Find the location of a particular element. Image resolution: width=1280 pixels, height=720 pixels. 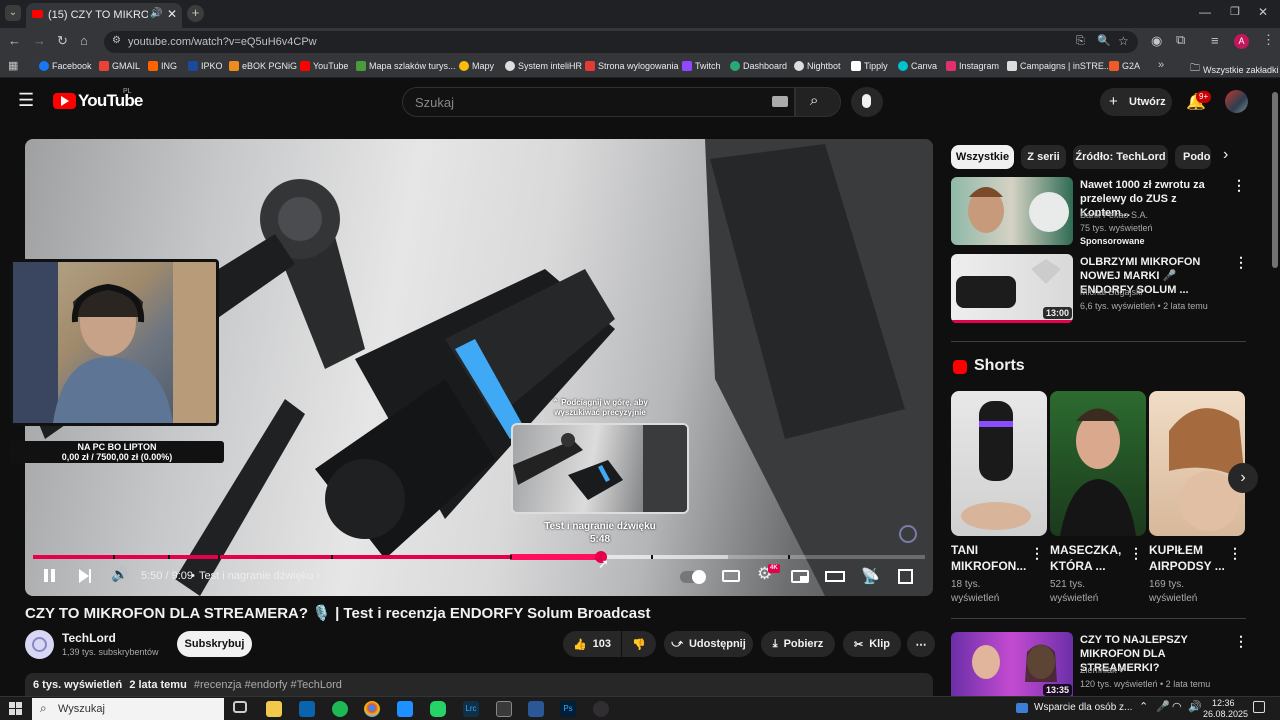

volume-icon: 🔊 is located at coordinates (119, 574).